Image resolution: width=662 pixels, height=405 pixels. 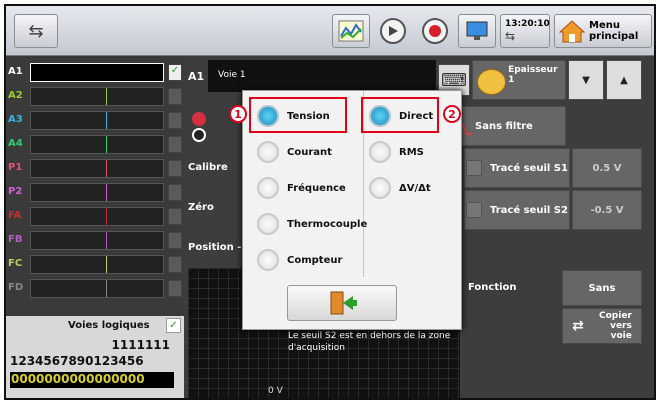 I want to click on threshold-s2-value: -0.5 V, so click(x=607, y=210).